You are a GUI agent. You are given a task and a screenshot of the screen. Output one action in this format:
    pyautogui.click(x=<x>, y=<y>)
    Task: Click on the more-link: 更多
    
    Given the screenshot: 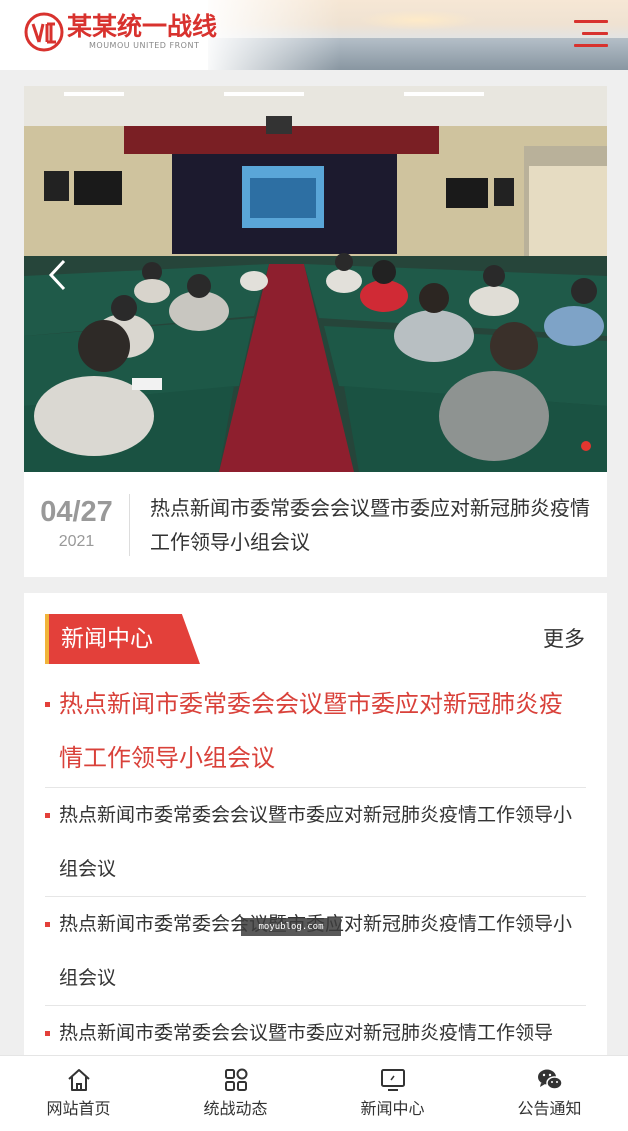 What is the action you would take?
    pyautogui.click(x=564, y=639)
    